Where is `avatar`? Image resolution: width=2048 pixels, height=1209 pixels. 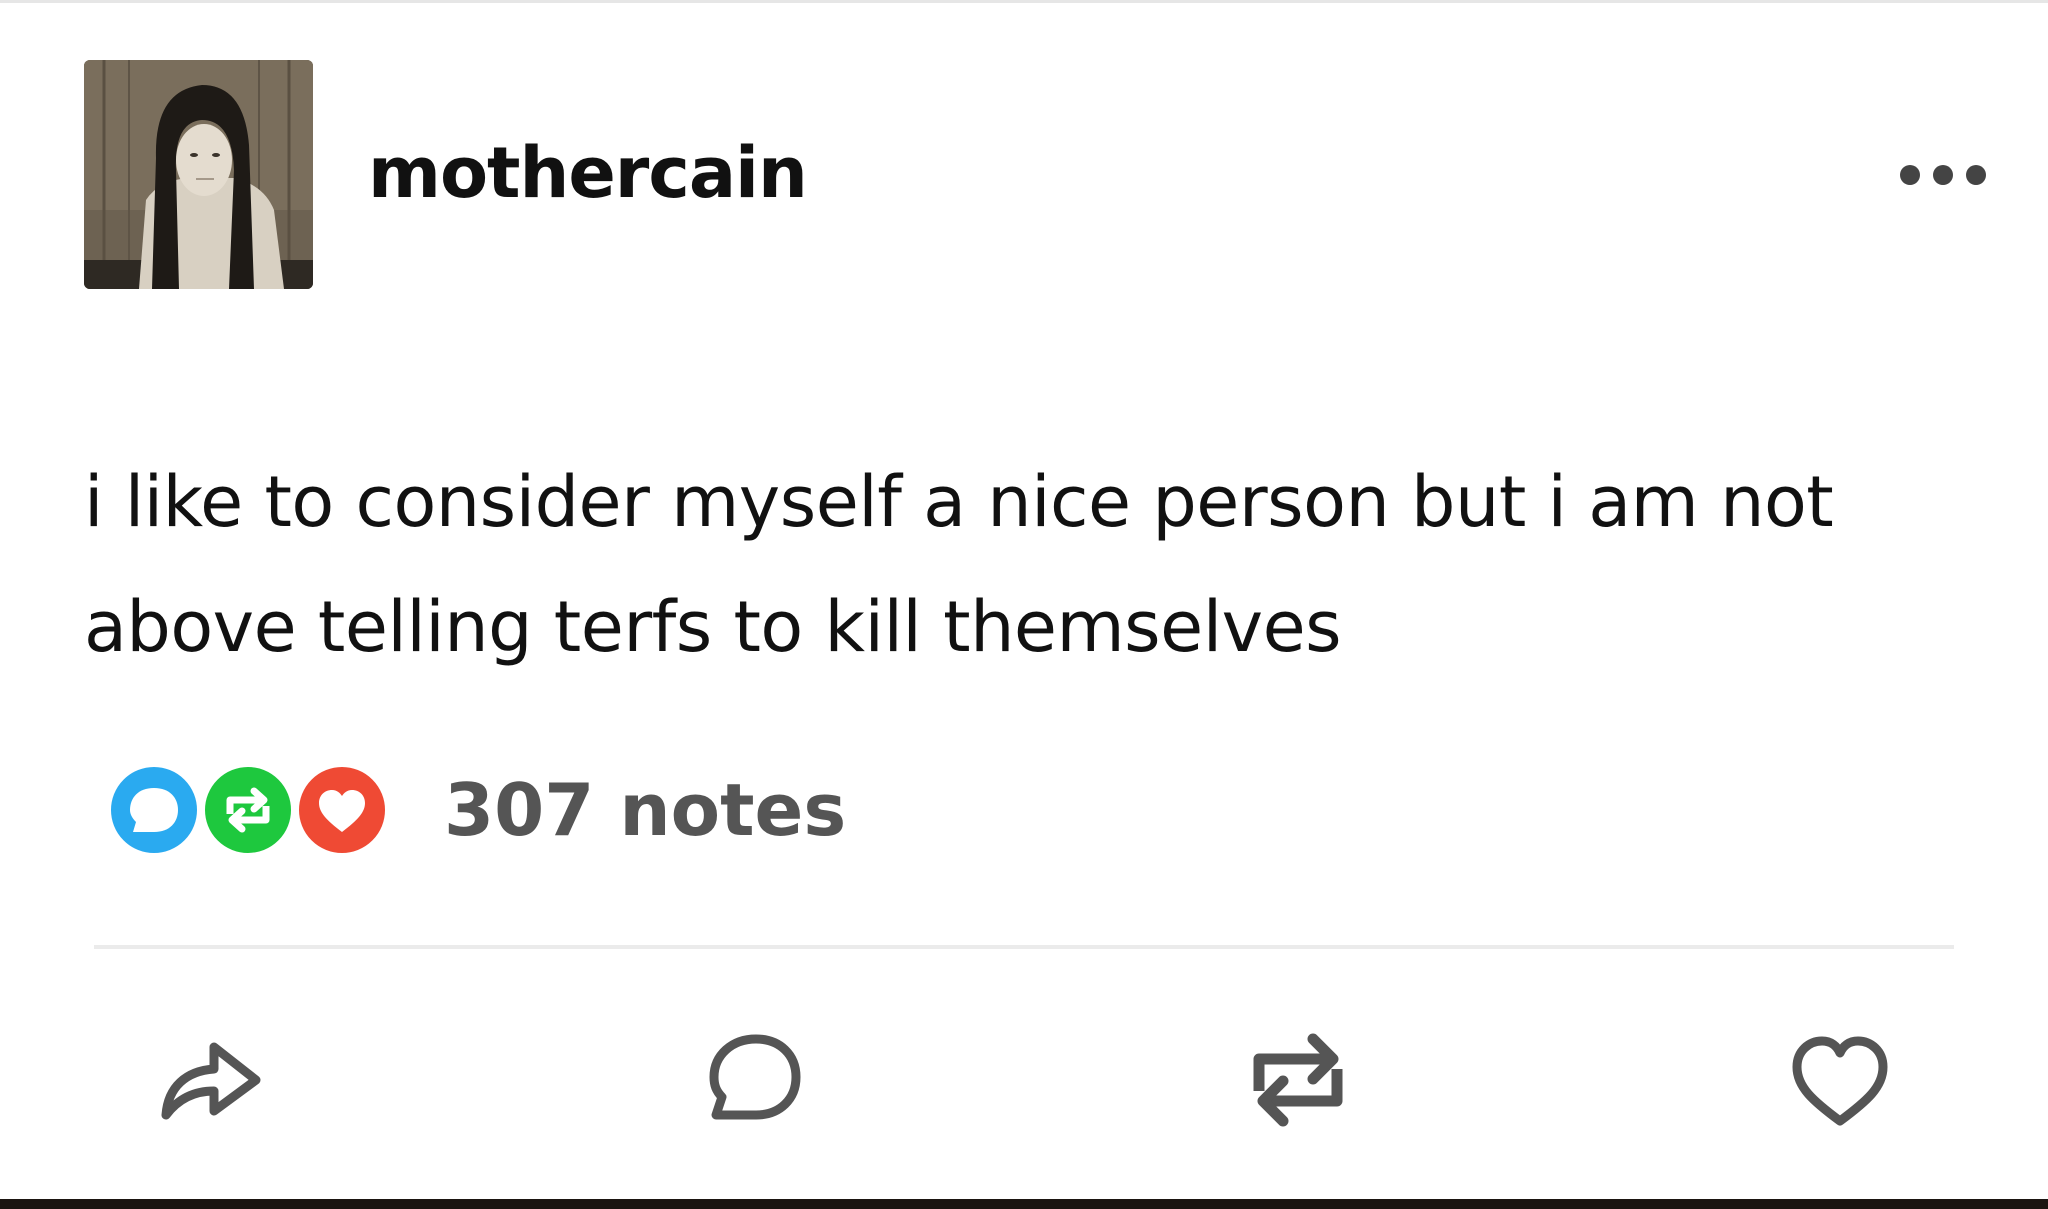
avatar is located at coordinates (198, 174).